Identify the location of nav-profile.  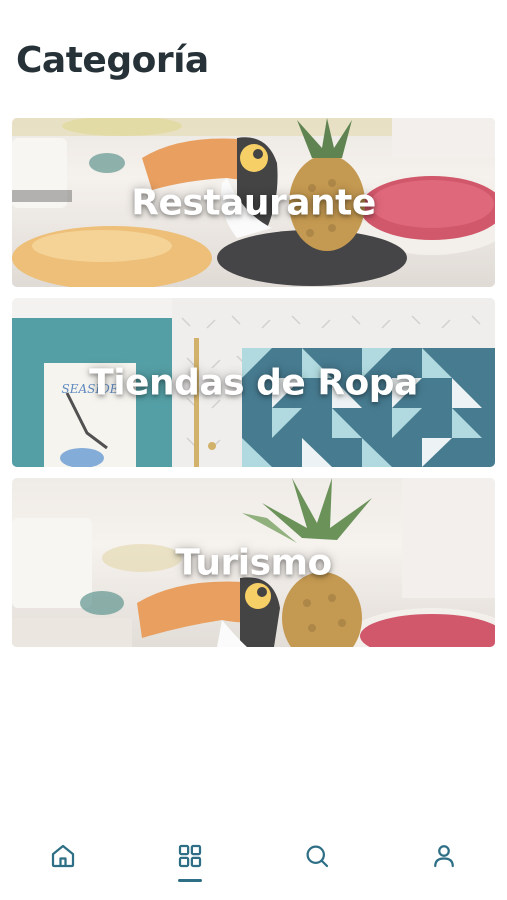
(444, 856).